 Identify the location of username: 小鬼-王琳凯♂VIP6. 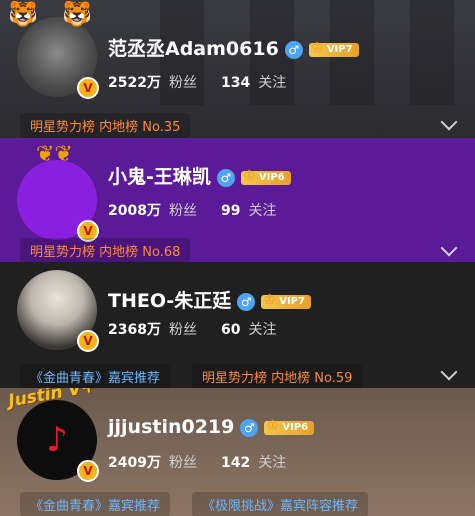
(199, 175).